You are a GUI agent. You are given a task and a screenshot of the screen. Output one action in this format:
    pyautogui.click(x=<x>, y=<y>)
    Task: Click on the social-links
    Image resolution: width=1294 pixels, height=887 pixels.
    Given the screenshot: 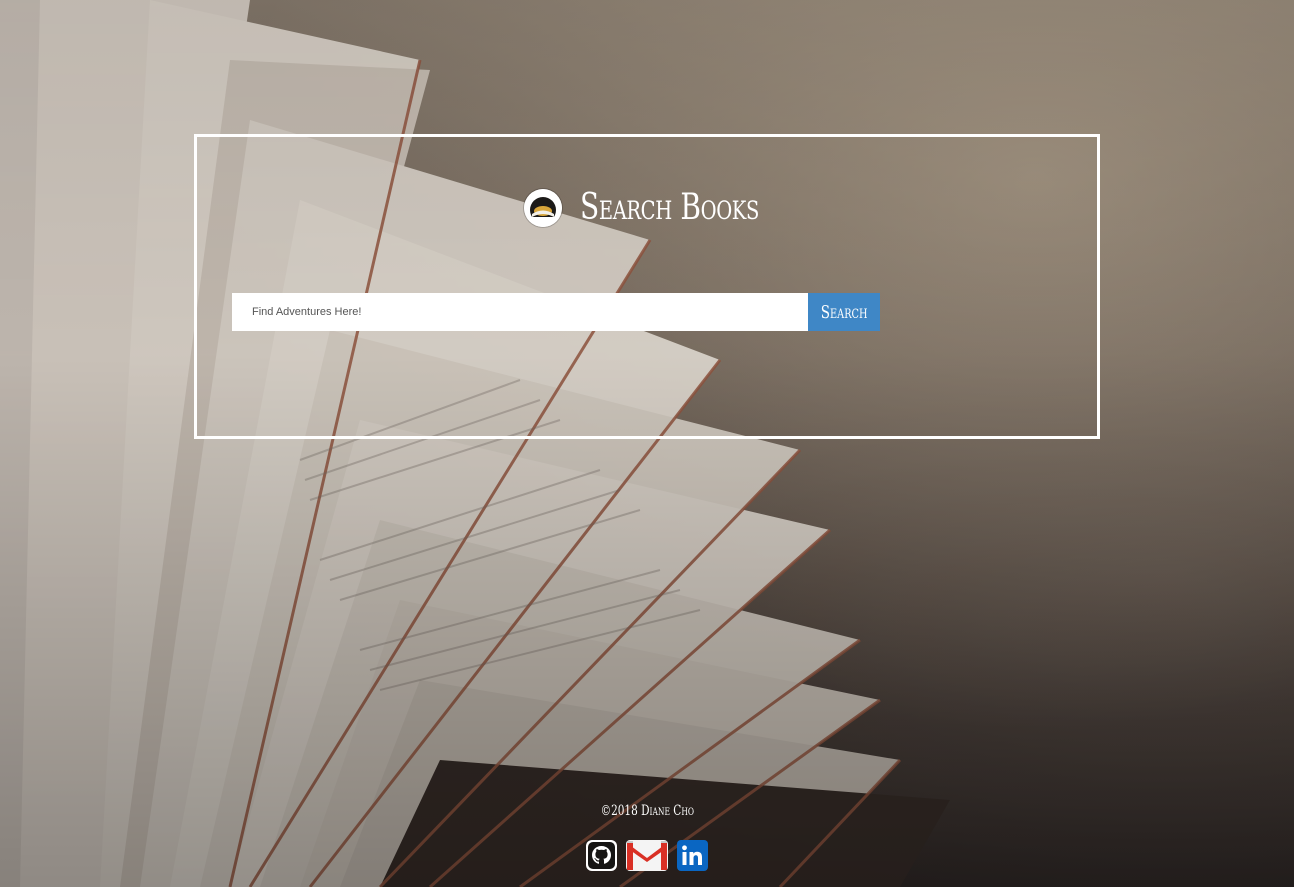 What is the action you would take?
    pyautogui.click(x=647, y=857)
    